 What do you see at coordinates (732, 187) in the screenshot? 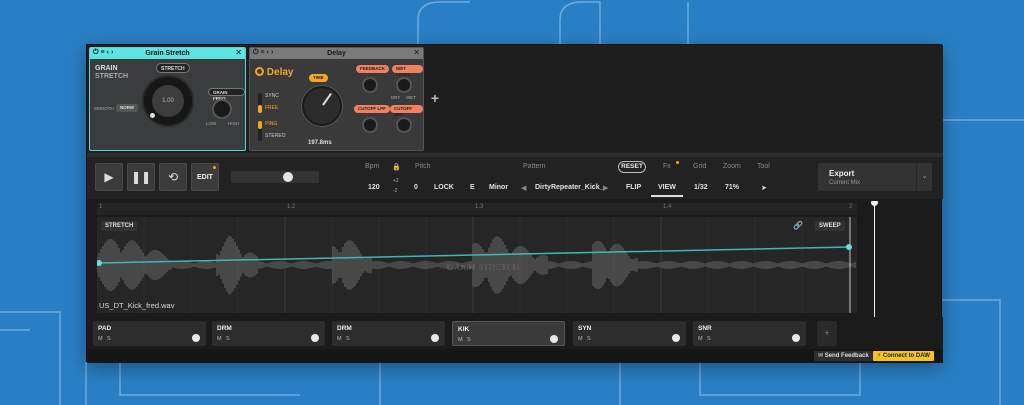
I see `zoom-value: 71%` at bounding box center [732, 187].